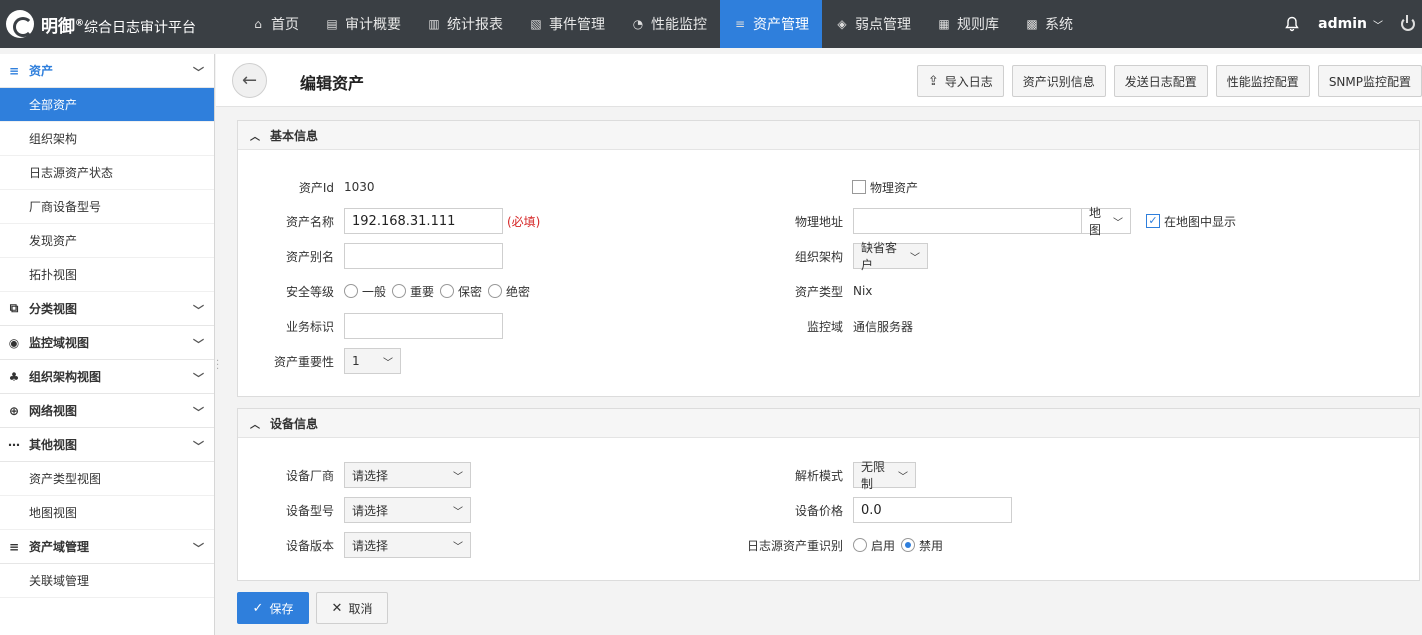  Describe the element at coordinates (932, 510) in the screenshot. I see `price-input: 0.0` at that location.